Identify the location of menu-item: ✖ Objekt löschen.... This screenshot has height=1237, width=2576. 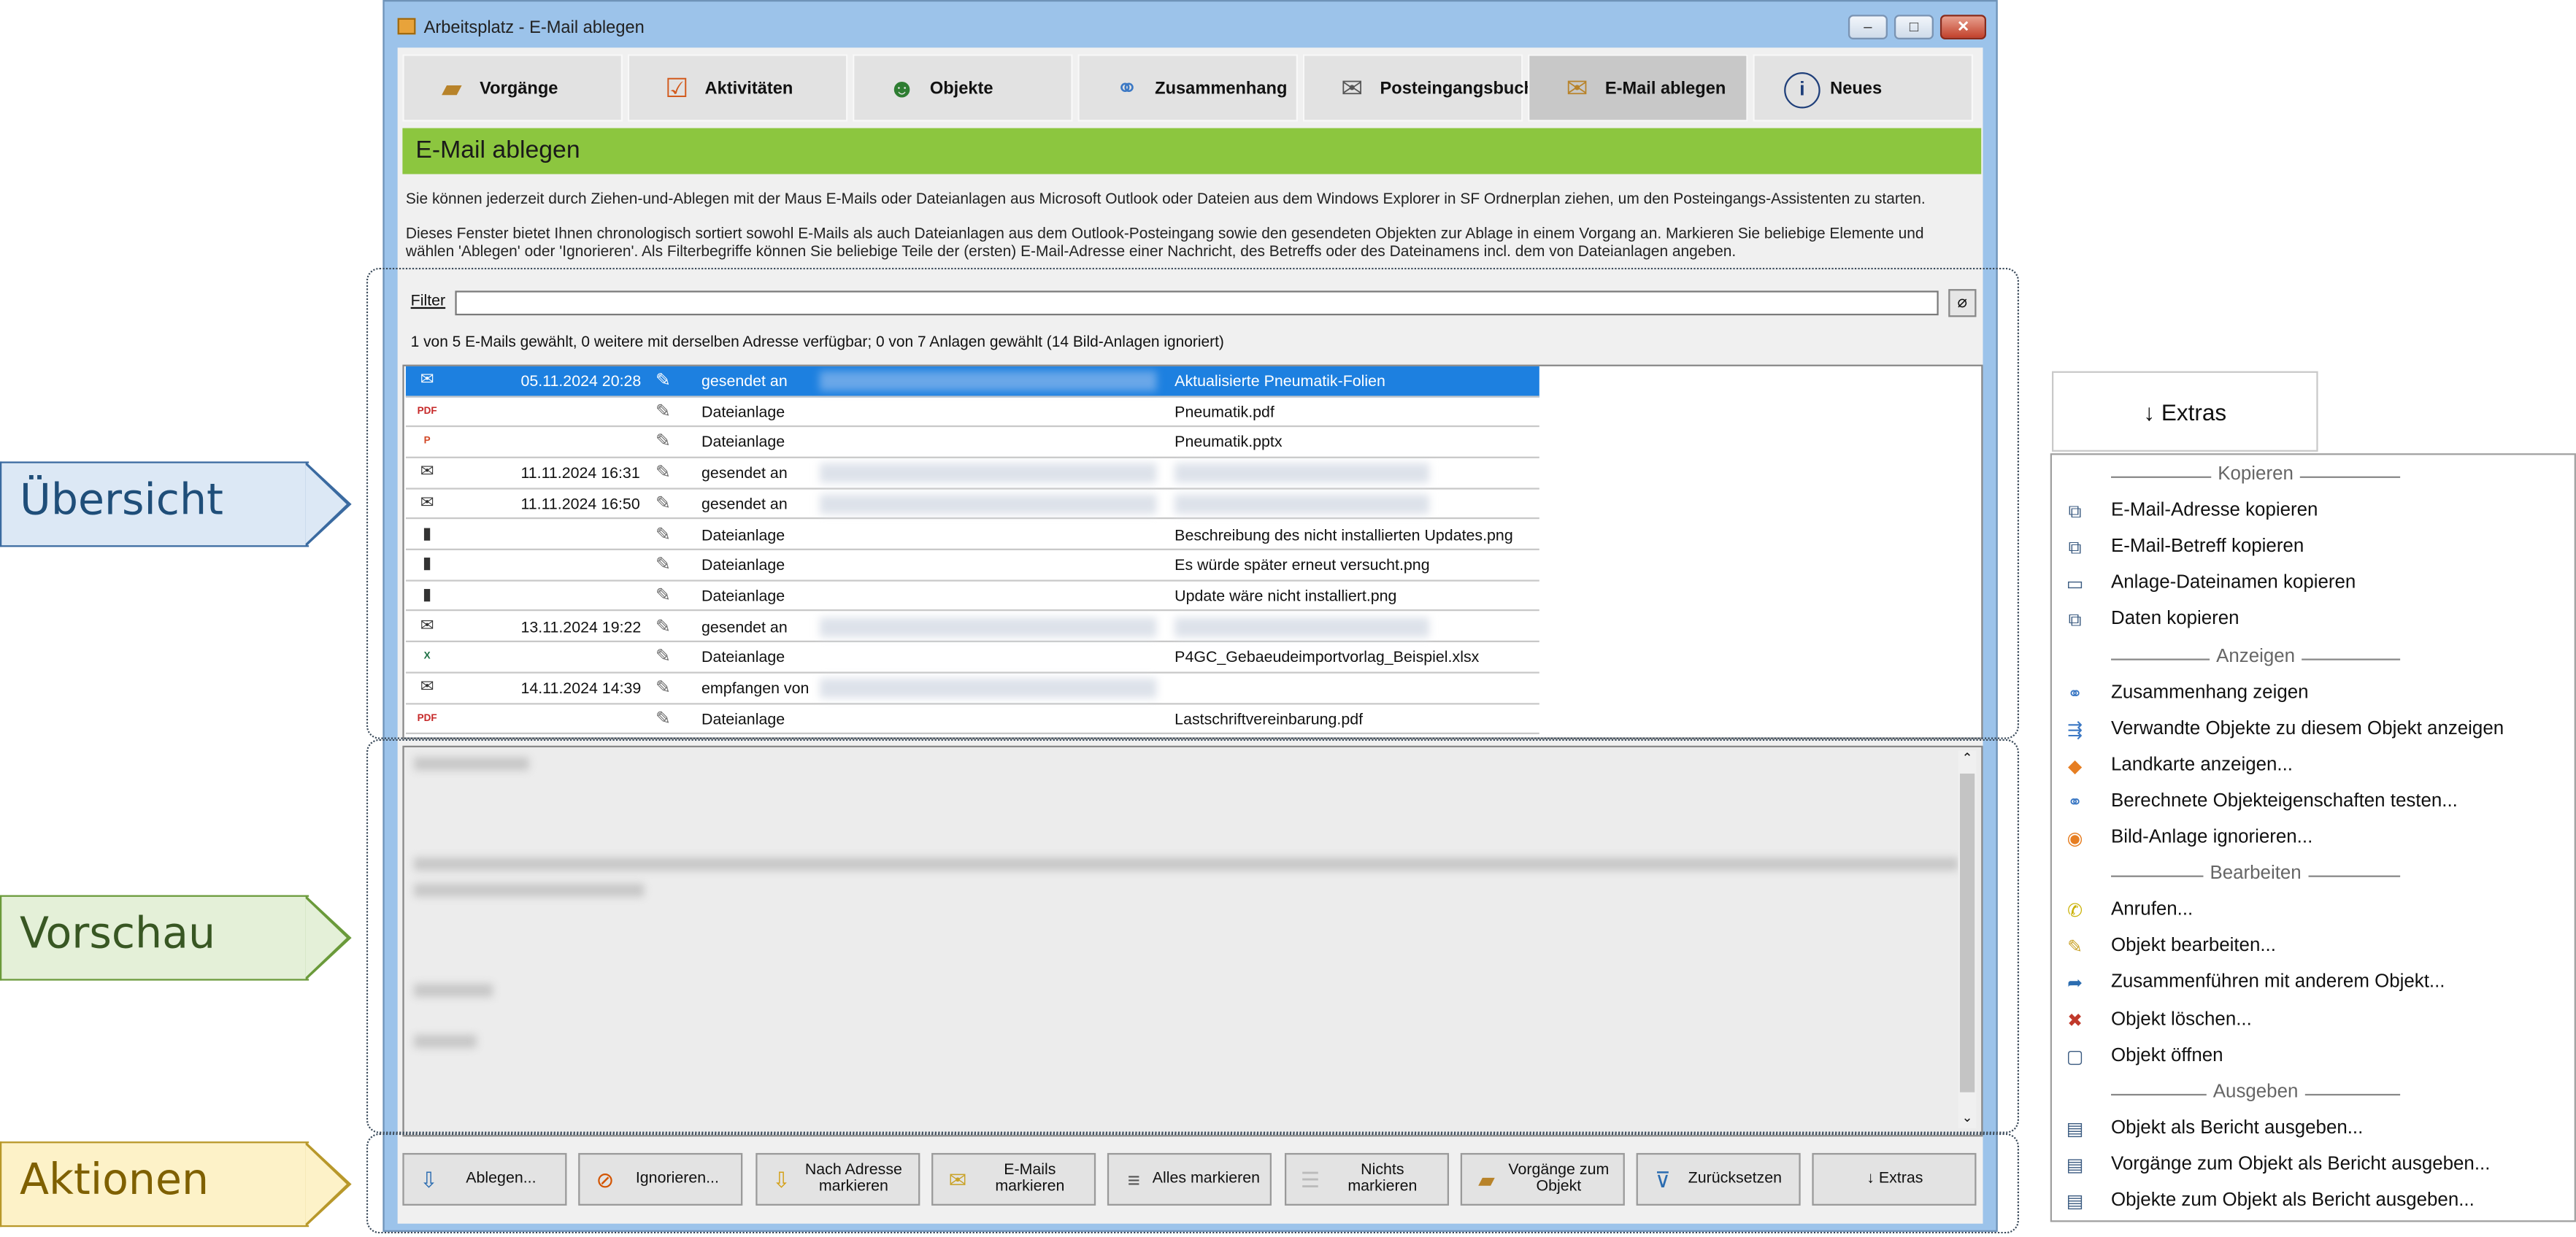
(2313, 1021).